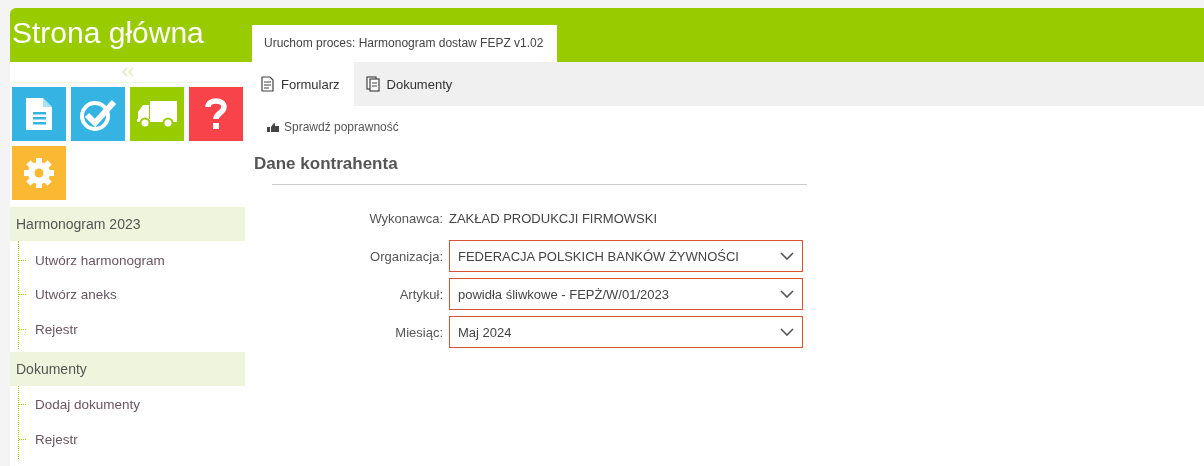  I want to click on document-tile, so click(39, 114).